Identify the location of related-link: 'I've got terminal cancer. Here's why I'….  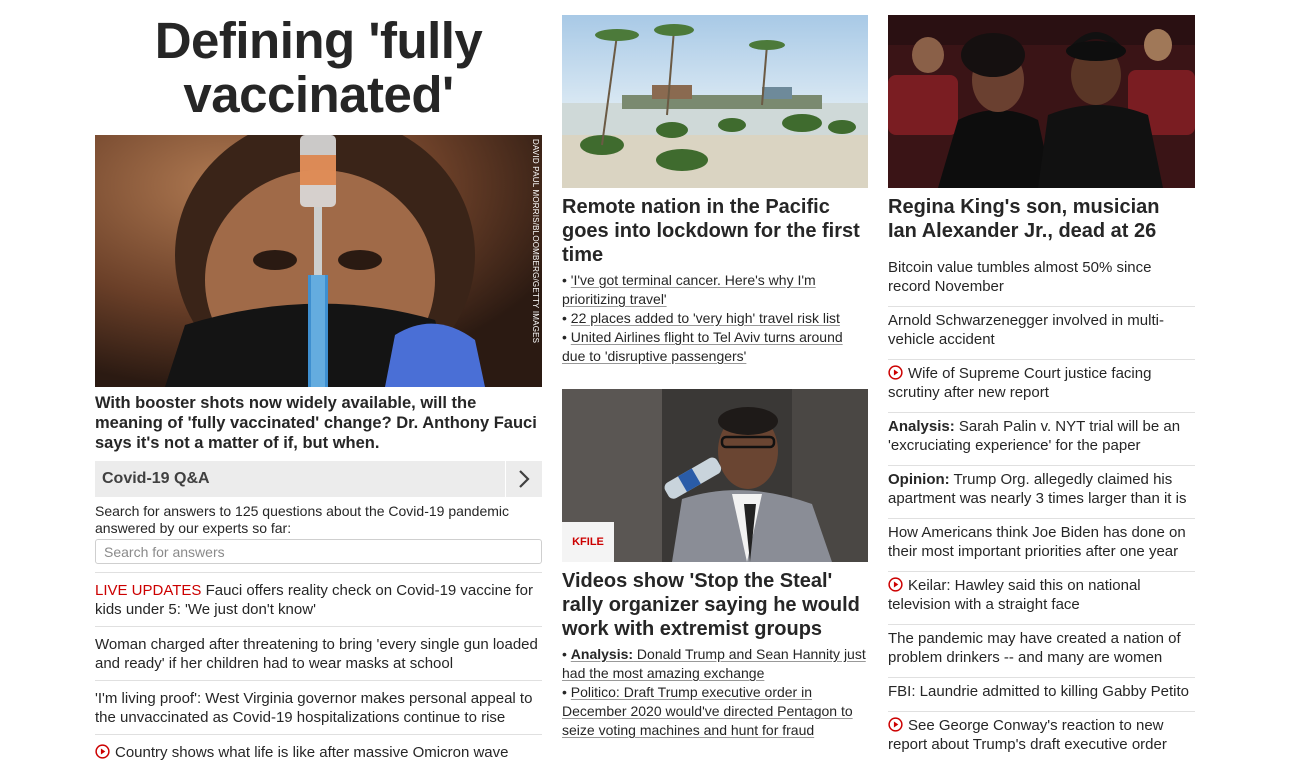
(689, 289).